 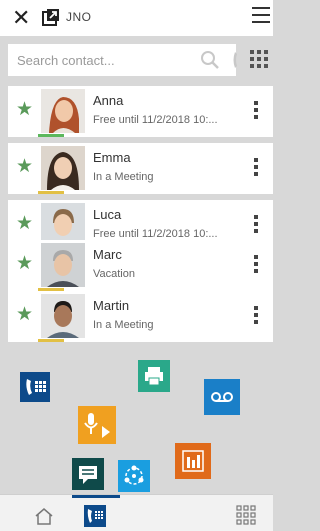 What do you see at coordinates (238, 60) in the screenshot?
I see `phone-icon` at bounding box center [238, 60].